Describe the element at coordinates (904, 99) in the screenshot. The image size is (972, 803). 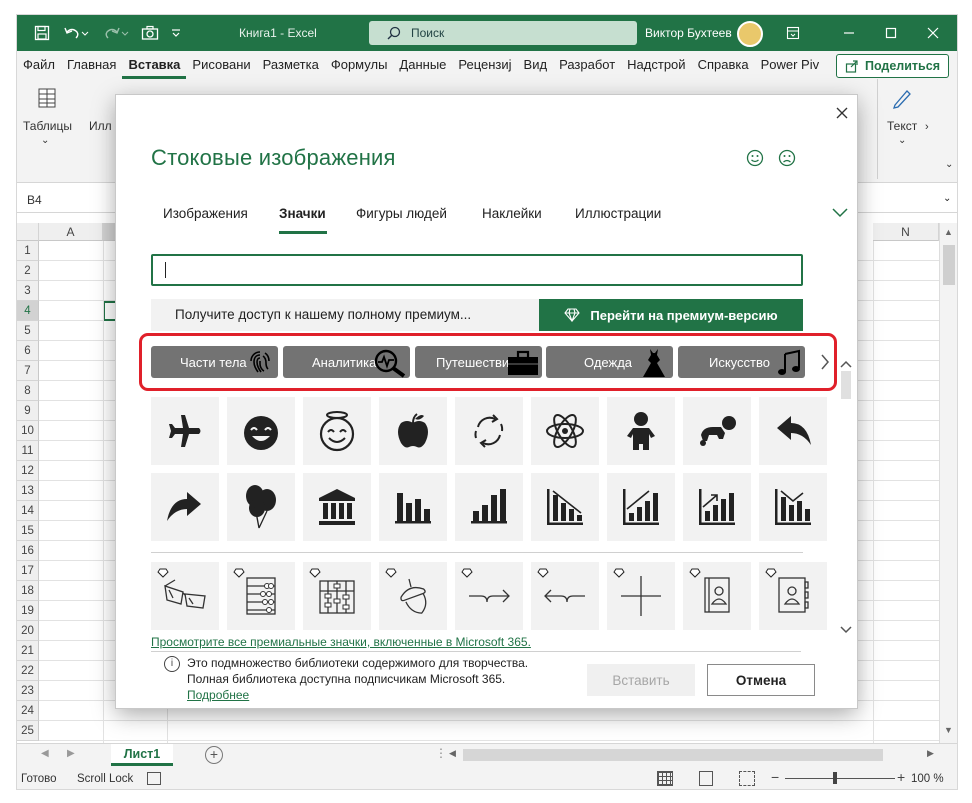
I see `text-pen-icon` at that location.